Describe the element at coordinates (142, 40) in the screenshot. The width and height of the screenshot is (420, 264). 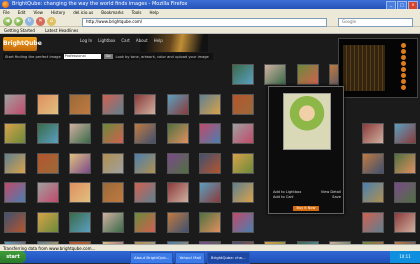
I see `nav-about: About` at that location.